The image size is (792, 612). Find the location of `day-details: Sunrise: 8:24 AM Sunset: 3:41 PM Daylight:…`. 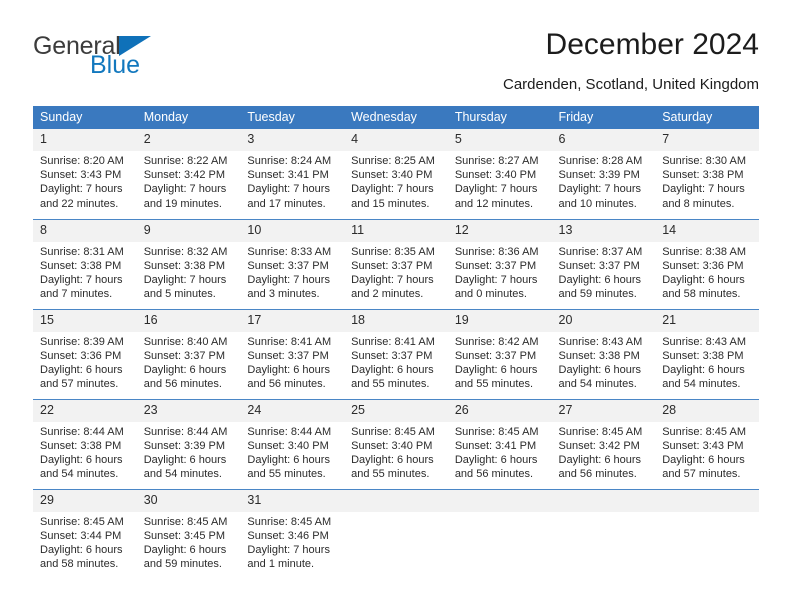

day-details: Sunrise: 8:24 AM Sunset: 3:41 PM Daylight:… is located at coordinates (292, 181).